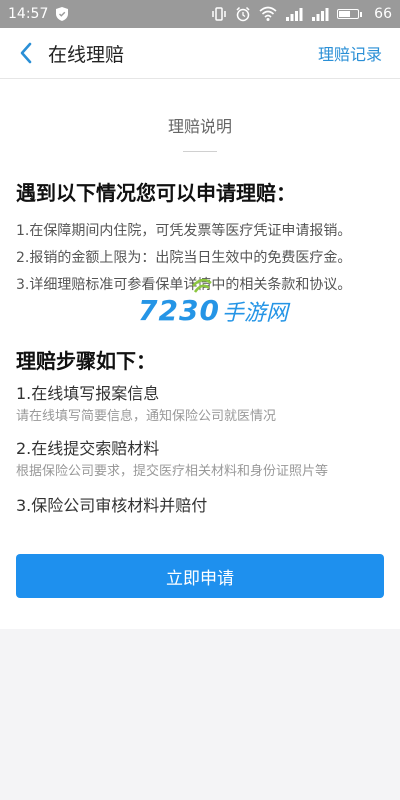  What do you see at coordinates (184, 285) in the screenshot?
I see `condition-item-3: 3.详细理赔标准可参看保单详情中的相关条款和协议。` at bounding box center [184, 285].